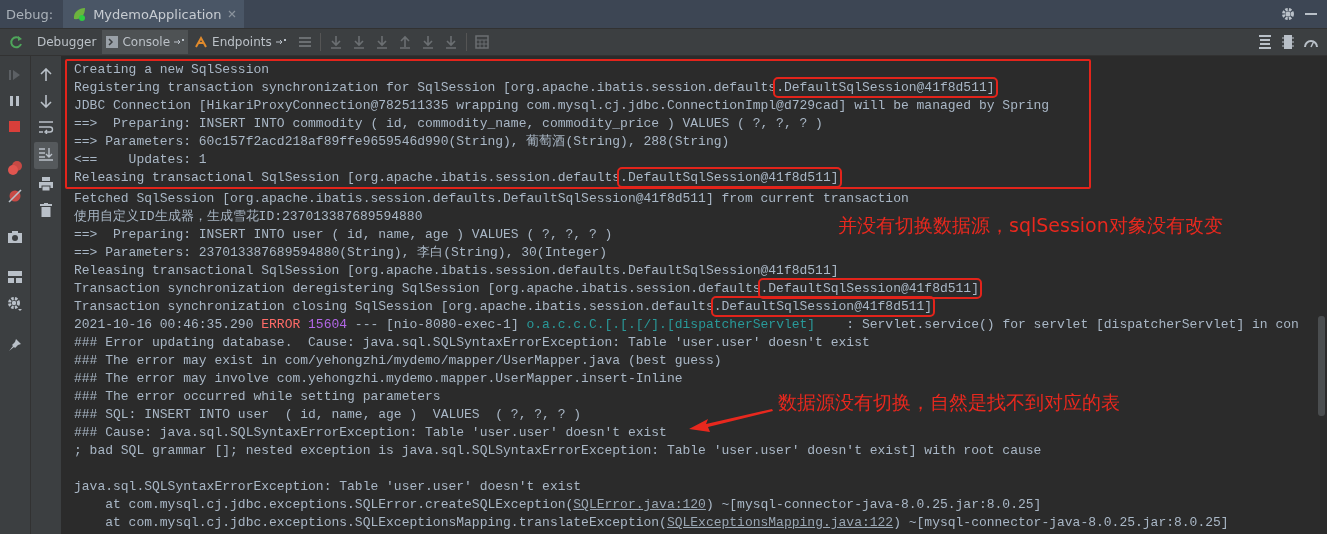  I want to click on annotation-text: 并没有切换数据源，sqlSession对象没有改变, so click(1030, 225).